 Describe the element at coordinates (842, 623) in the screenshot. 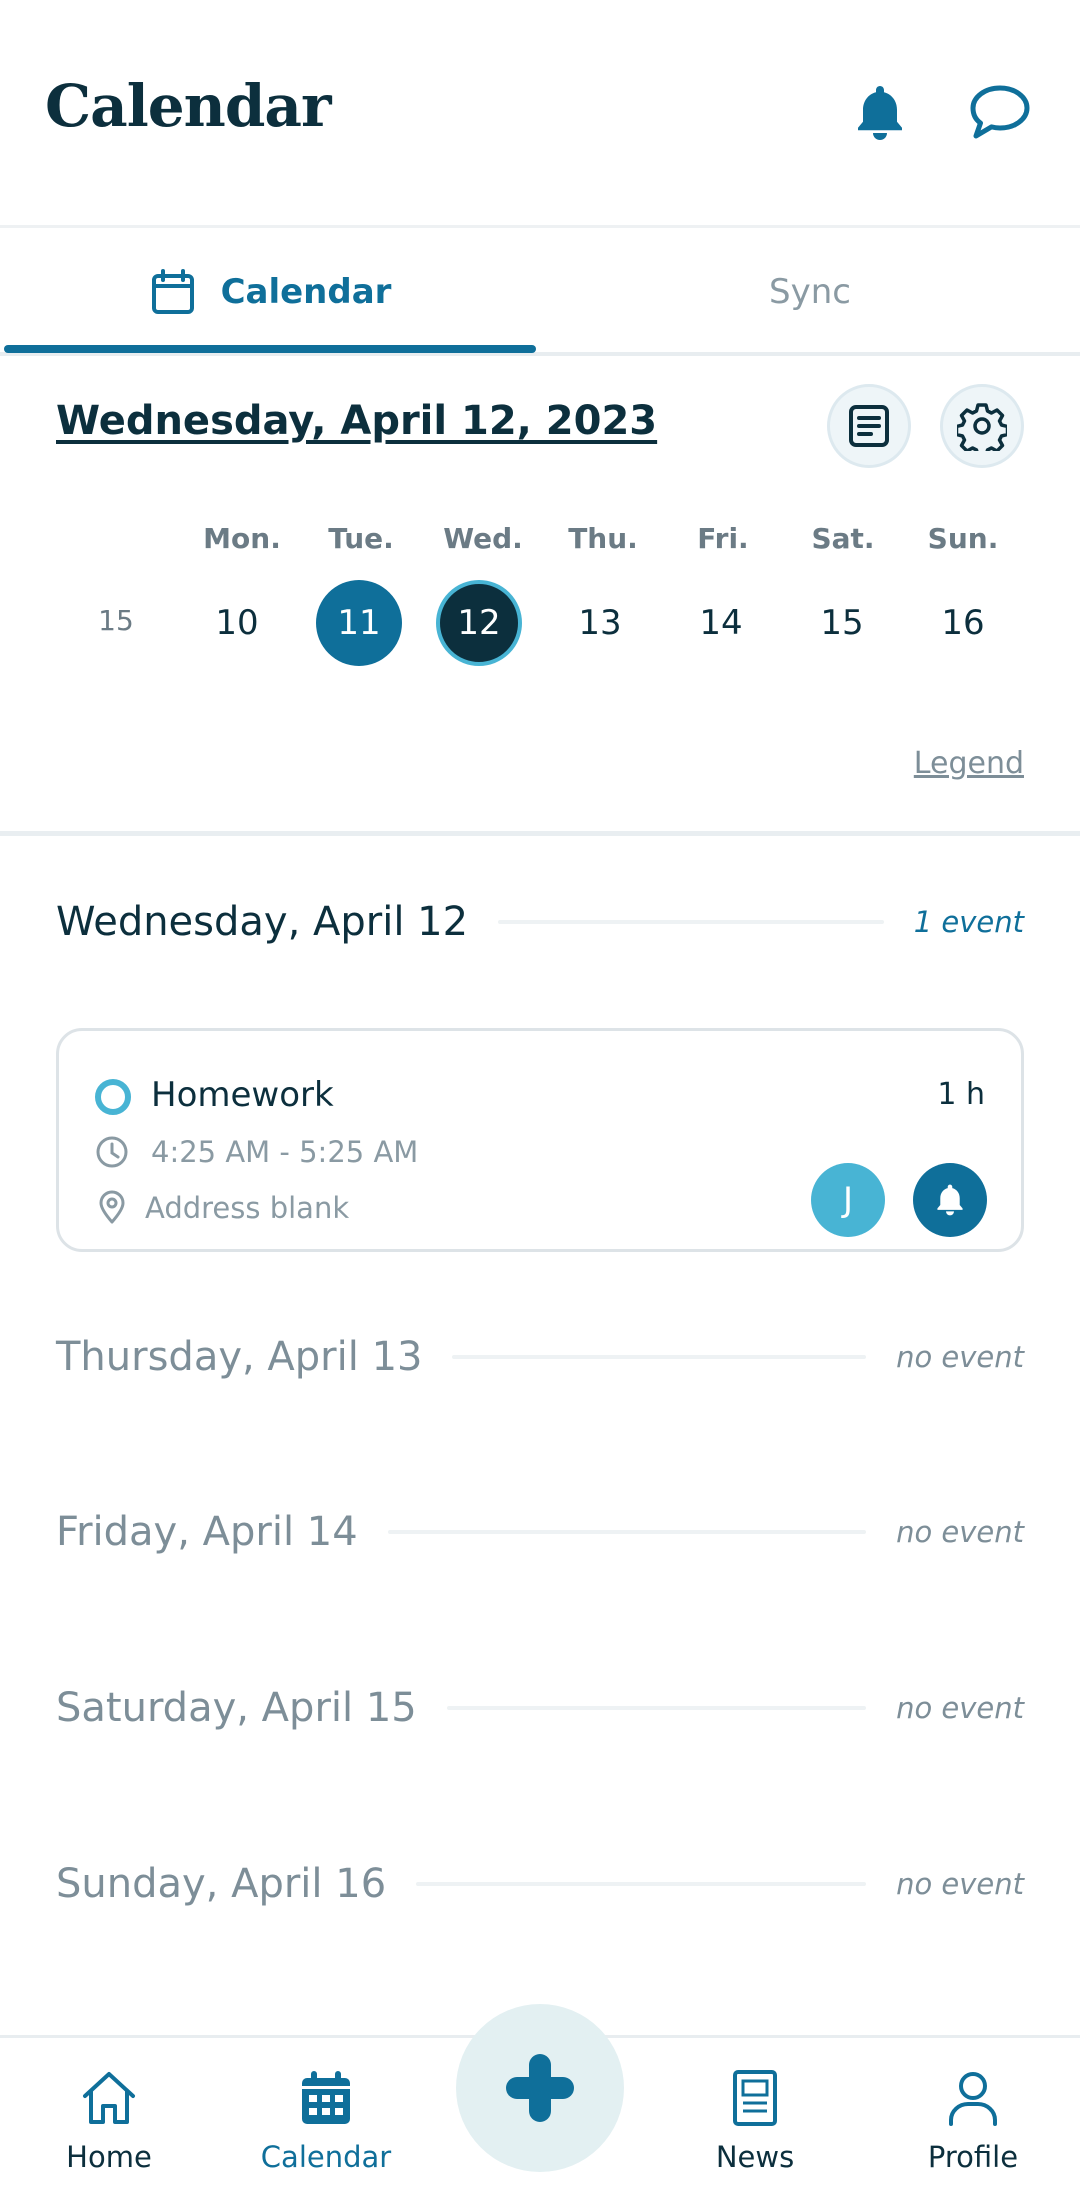

I see `day-cell-sat: 15` at that location.